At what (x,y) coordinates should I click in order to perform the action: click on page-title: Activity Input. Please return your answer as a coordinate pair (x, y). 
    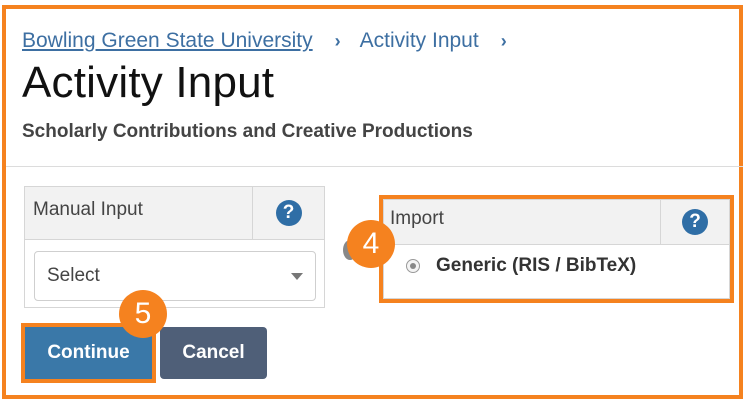
    Looking at the image, I should click on (148, 82).